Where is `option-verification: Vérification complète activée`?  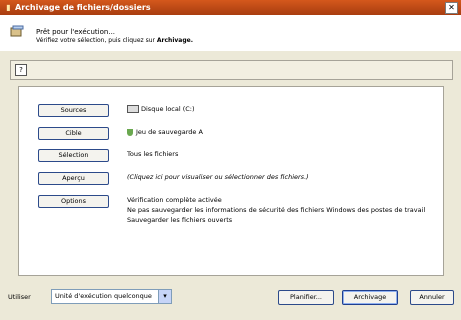 option-verification: Vérification complète activée is located at coordinates (174, 200).